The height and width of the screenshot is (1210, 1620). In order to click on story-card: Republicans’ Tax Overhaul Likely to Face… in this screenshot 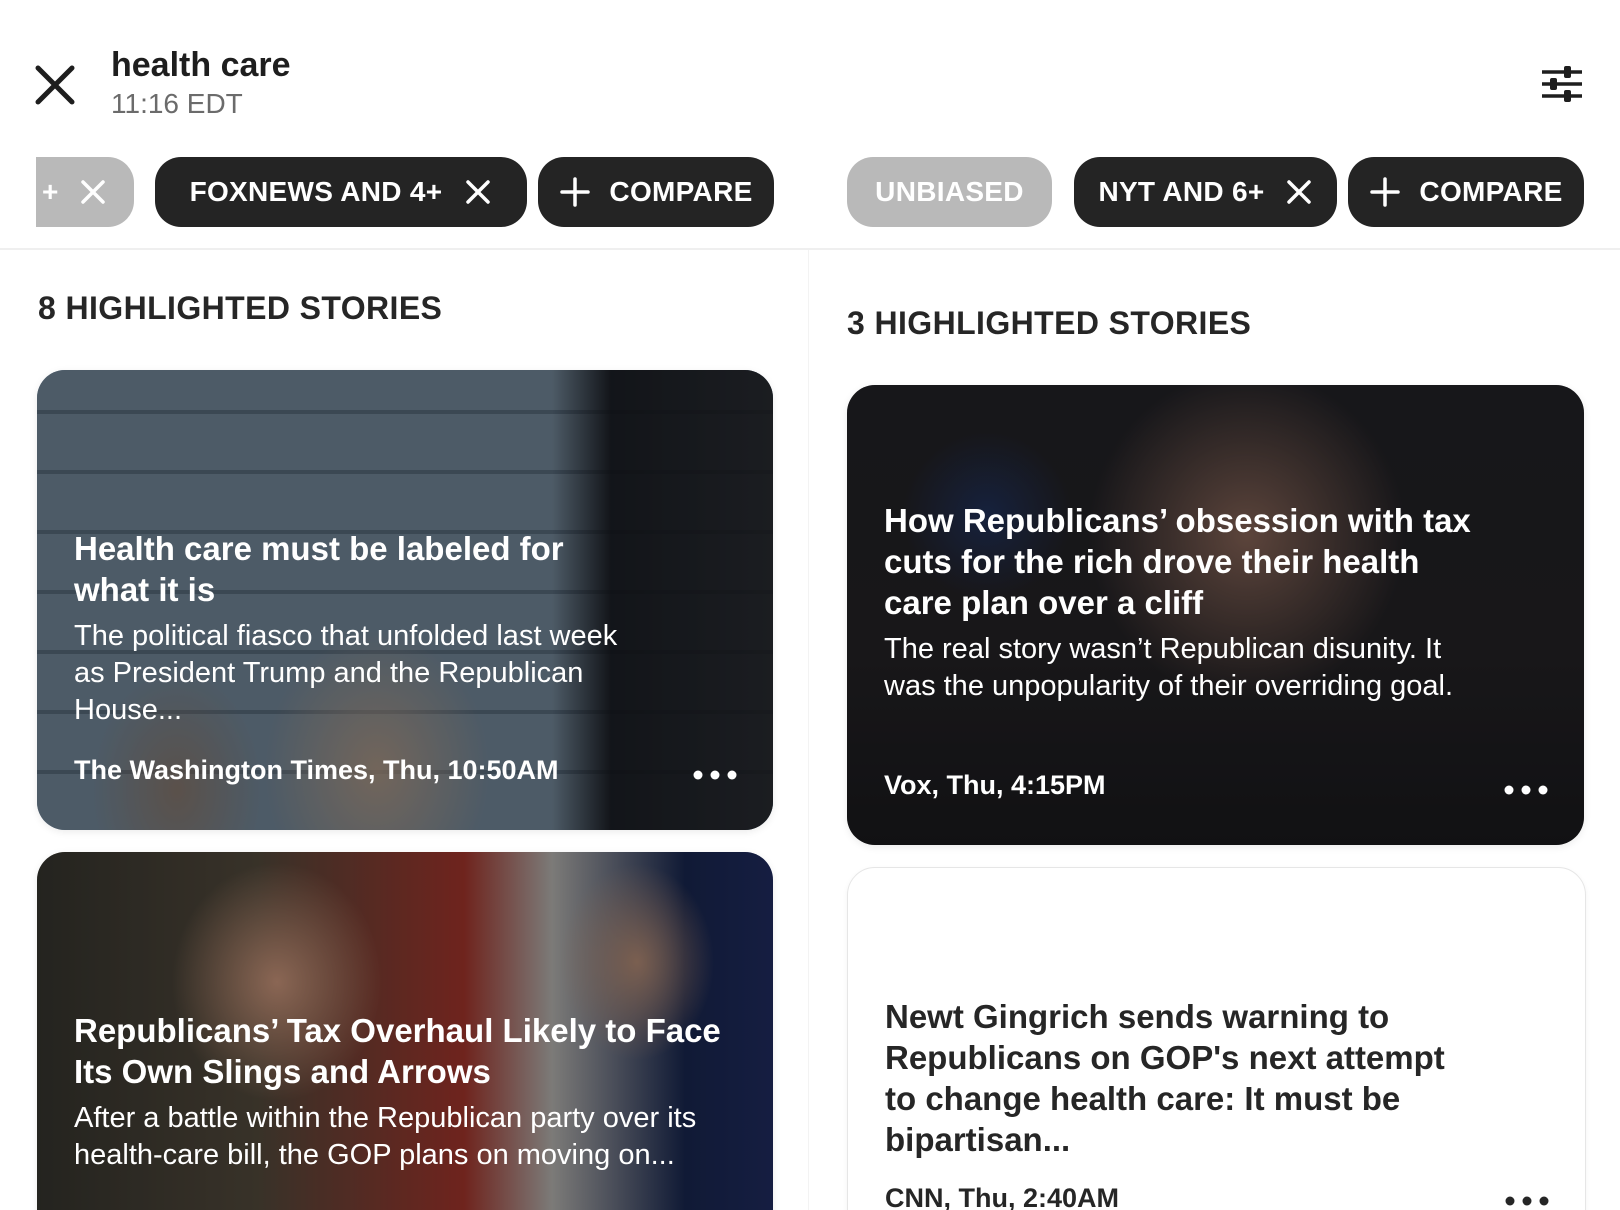, I will do `click(405, 1031)`.